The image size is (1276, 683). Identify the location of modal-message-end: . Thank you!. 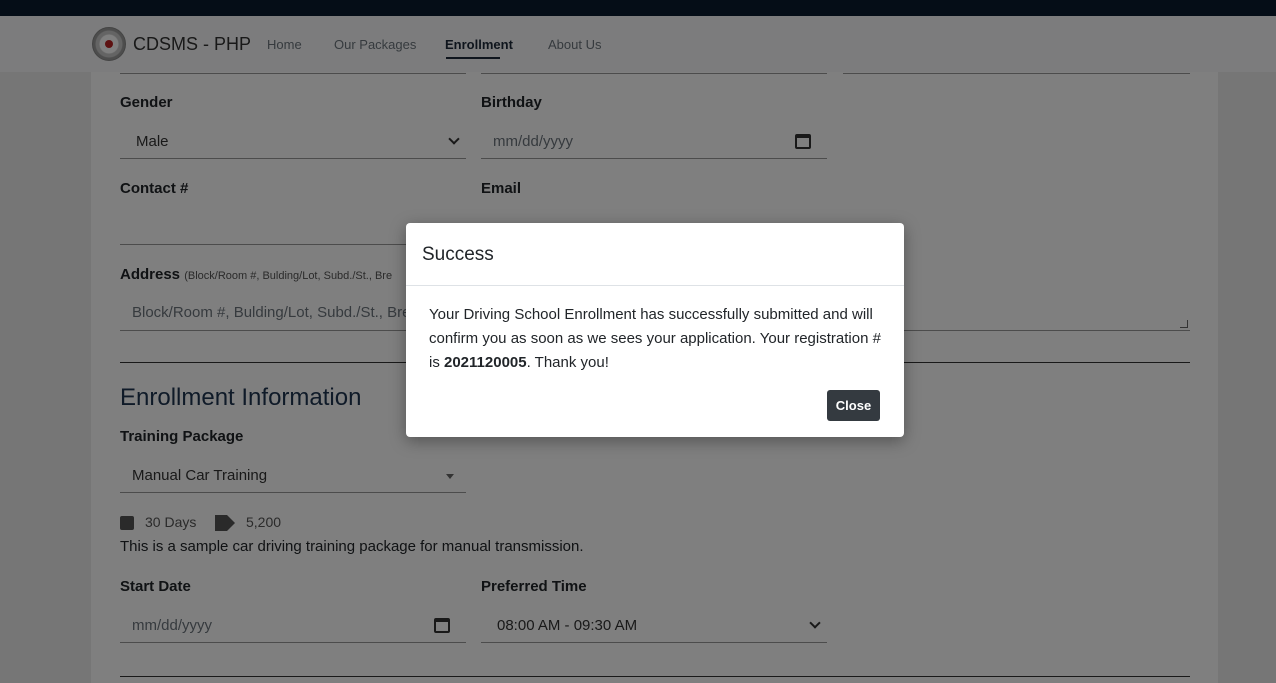
(567, 362).